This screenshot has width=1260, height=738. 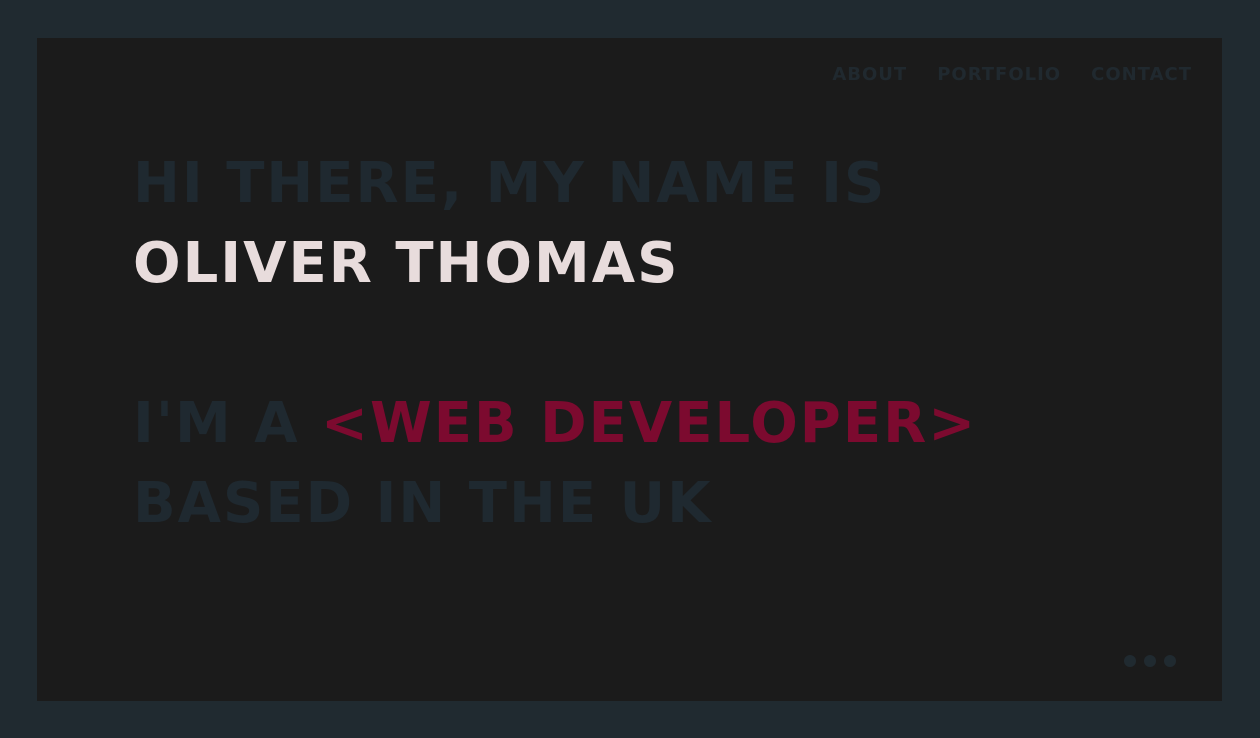 I want to click on top-nav: ABOUT PORTFOLIO CONTACT, so click(x=1012, y=75).